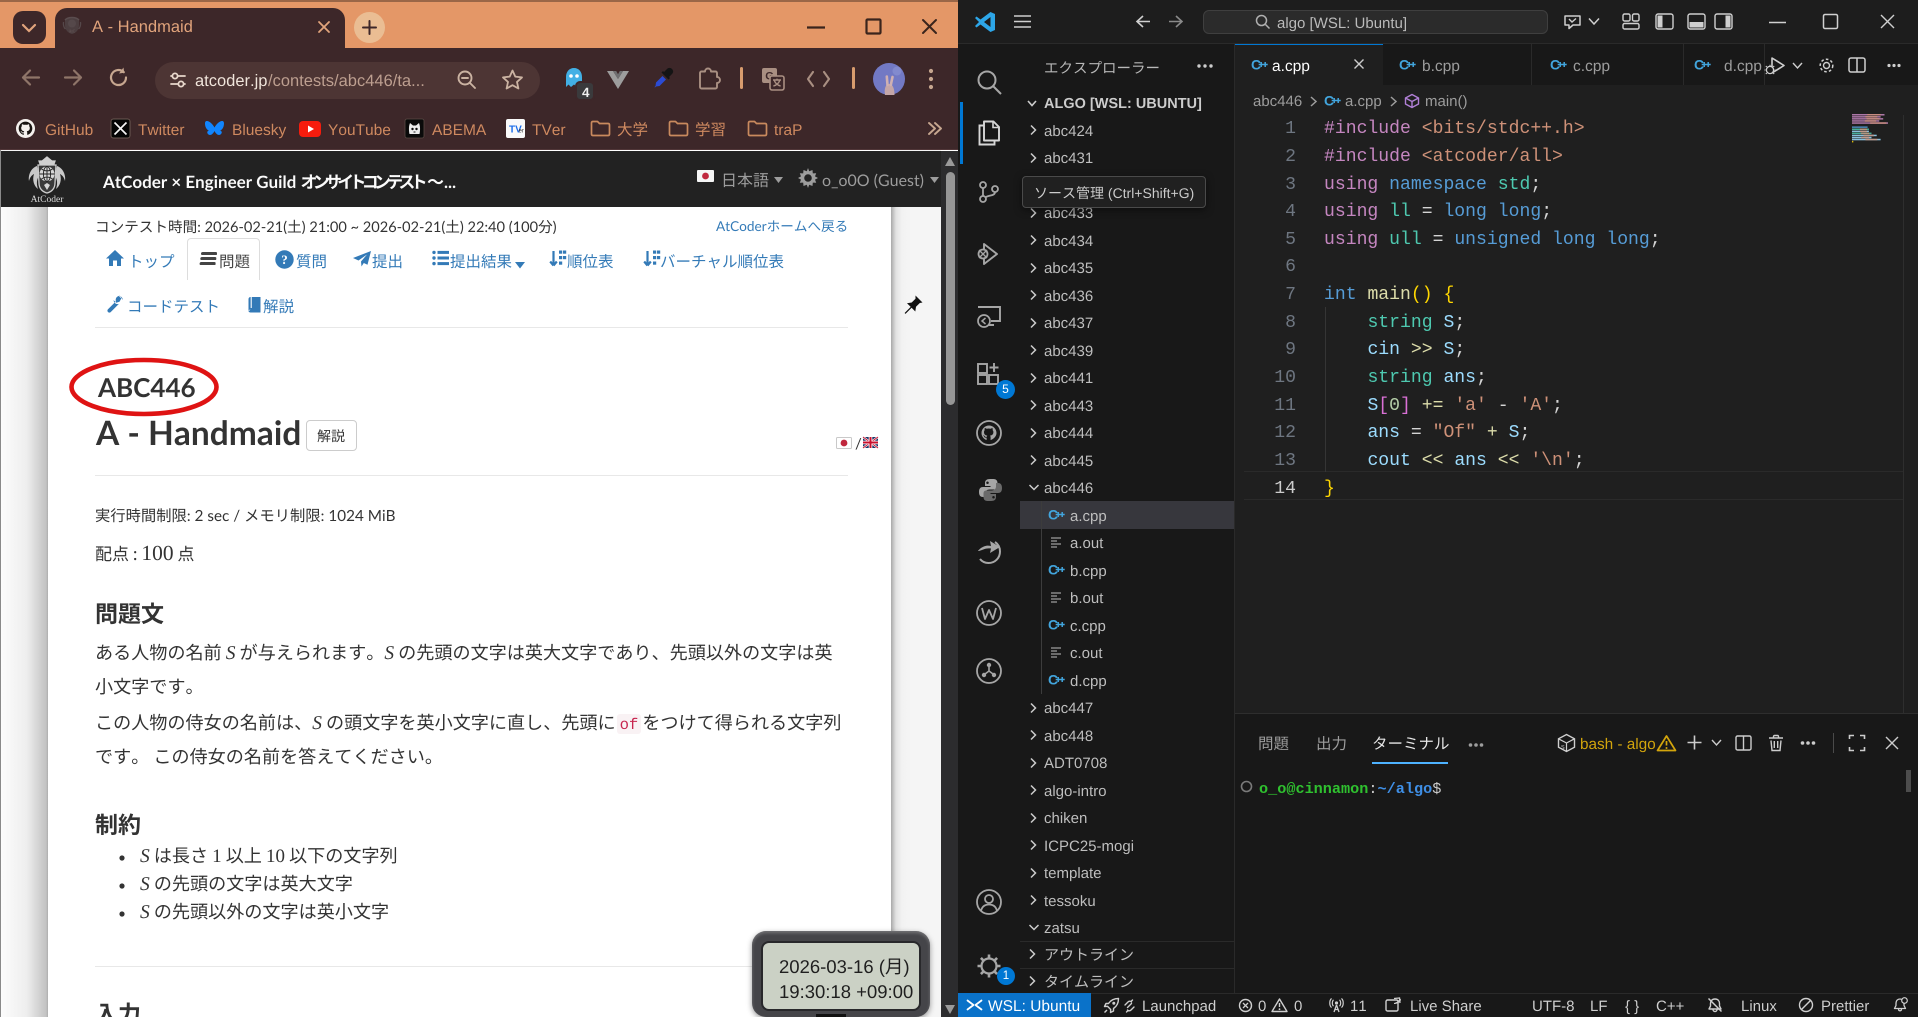 This screenshot has width=1918, height=1017. Describe the element at coordinates (72, 31) in the screenshot. I see `svg-text: AtC` at that location.